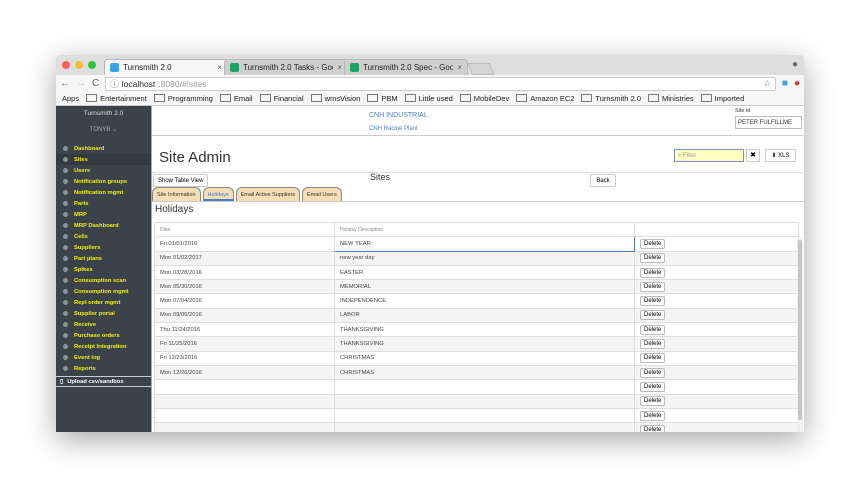  Describe the element at coordinates (244, 344) in the screenshot. I see `date-cell: Fri 11/25/2016` at that location.